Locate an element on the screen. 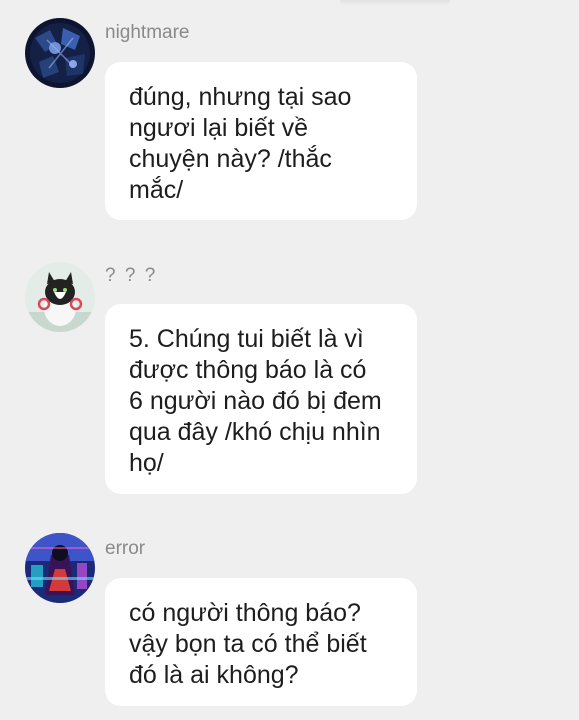  avatar-nightmare-icon is located at coordinates (60, 53).